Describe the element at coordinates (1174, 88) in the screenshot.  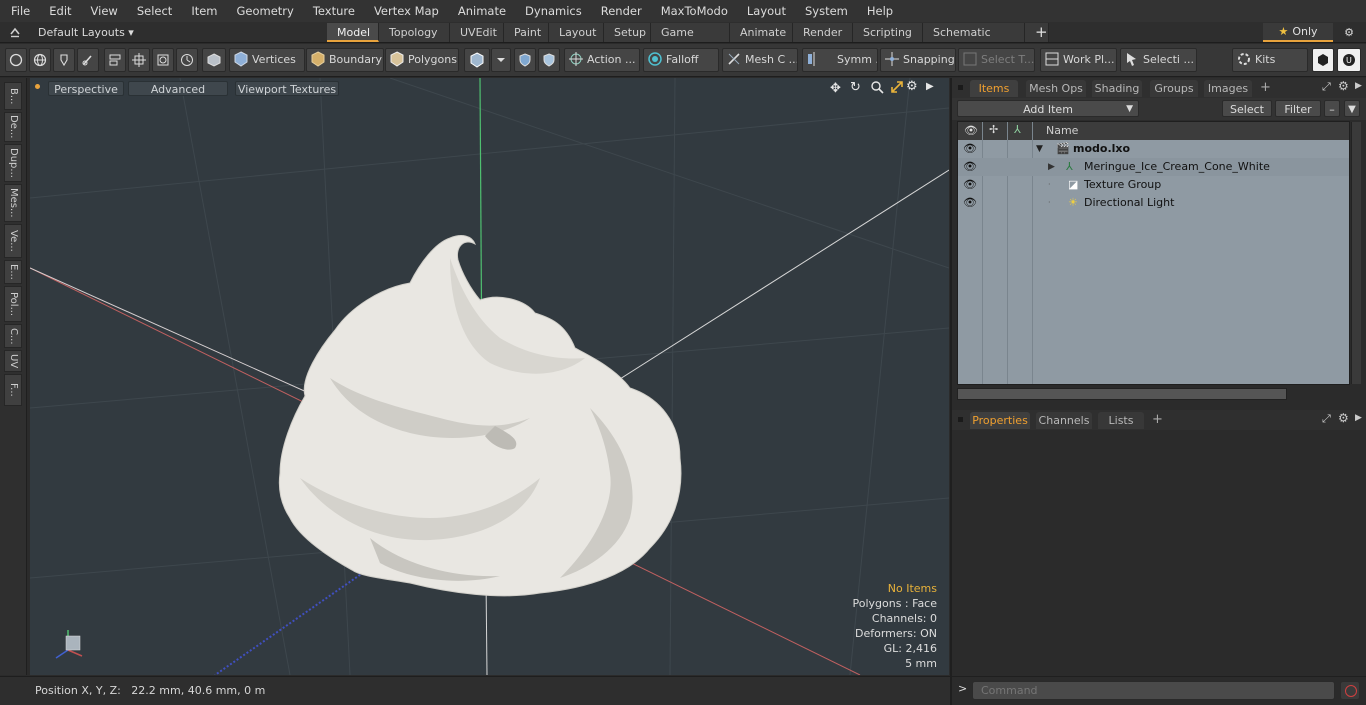
I see `tab-groups: Groups` at that location.